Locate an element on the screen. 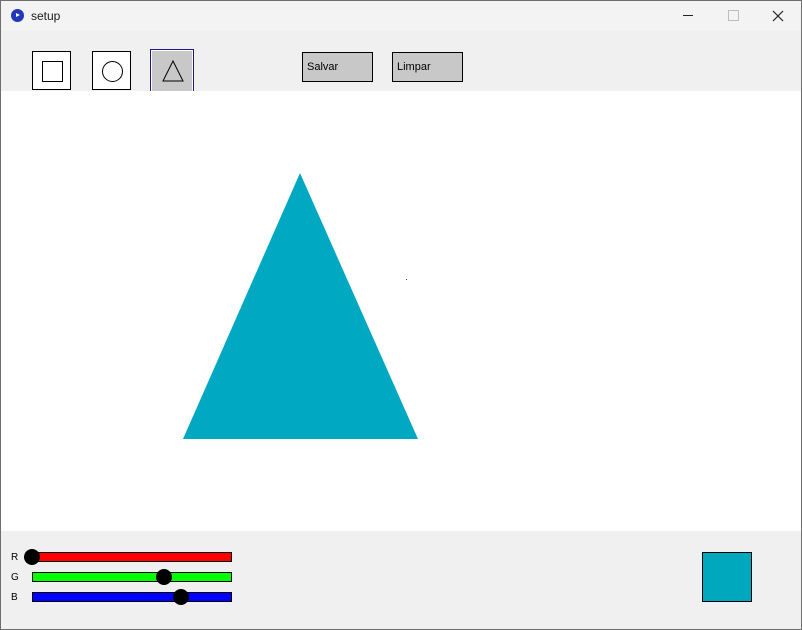 This screenshot has width=802, height=630. close-icon is located at coordinates (778, 16).